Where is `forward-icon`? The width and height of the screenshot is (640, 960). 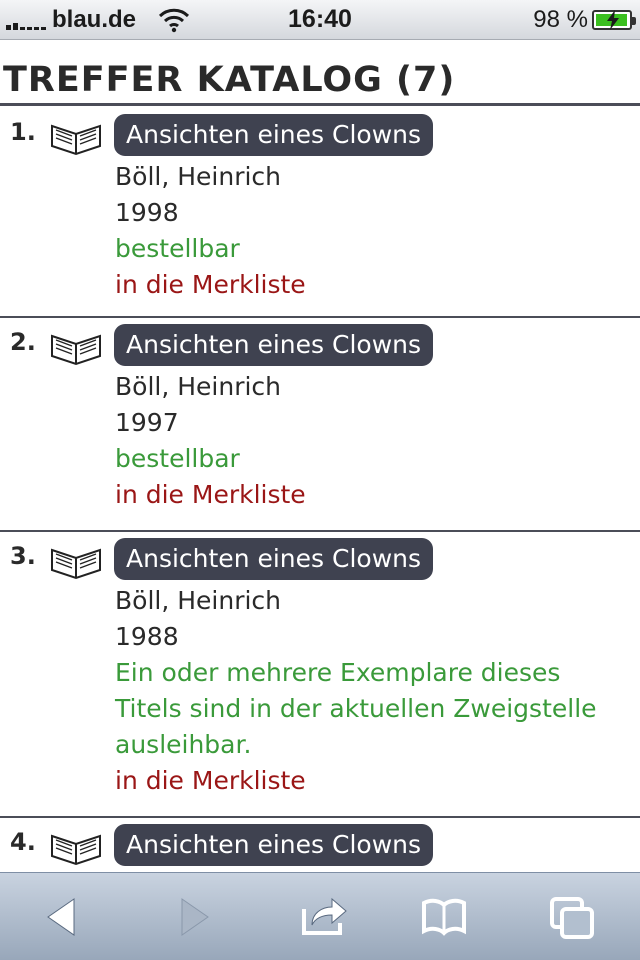
forward-icon is located at coordinates (192, 917).